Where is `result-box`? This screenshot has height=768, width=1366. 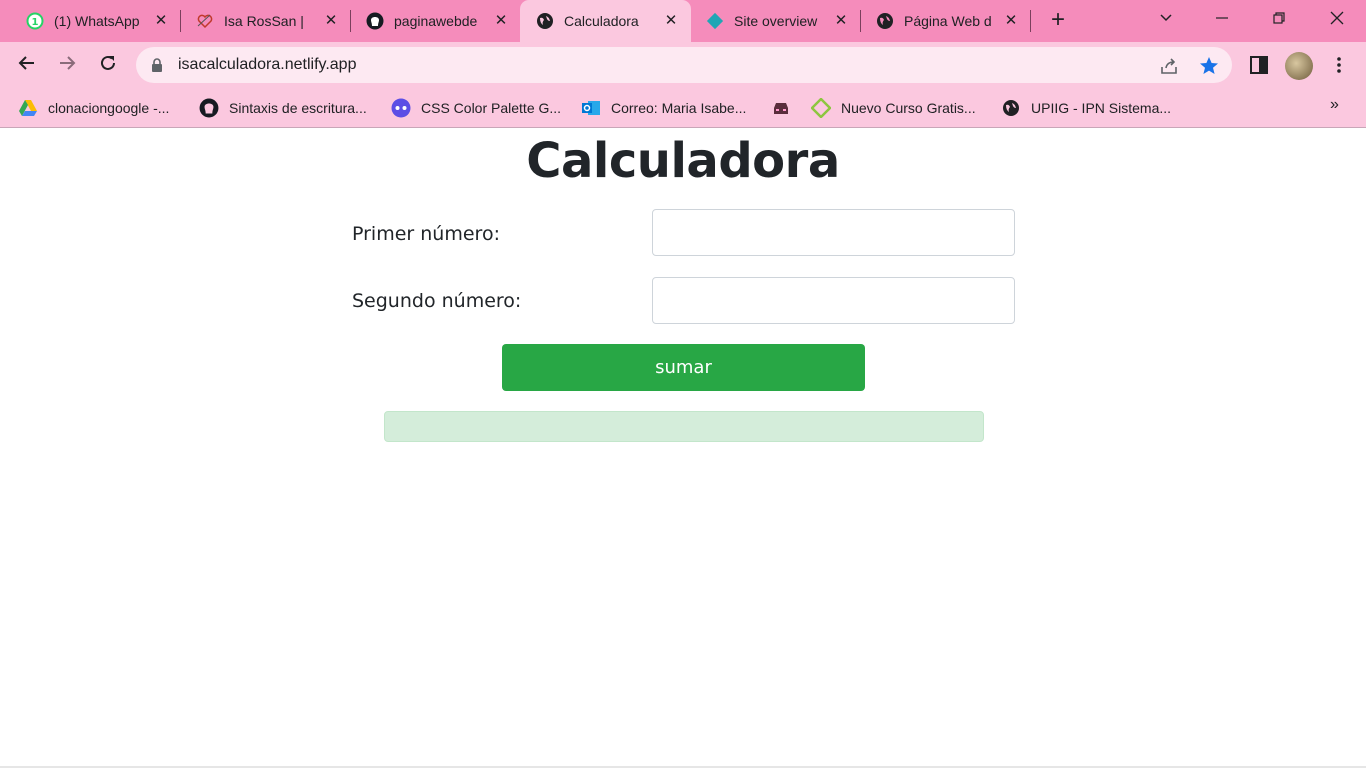 result-box is located at coordinates (684, 426).